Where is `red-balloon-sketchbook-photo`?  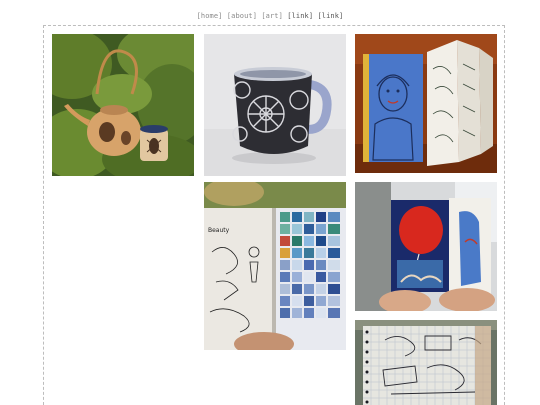
red-balloon-sketchbook-photo is located at coordinates (426, 246).